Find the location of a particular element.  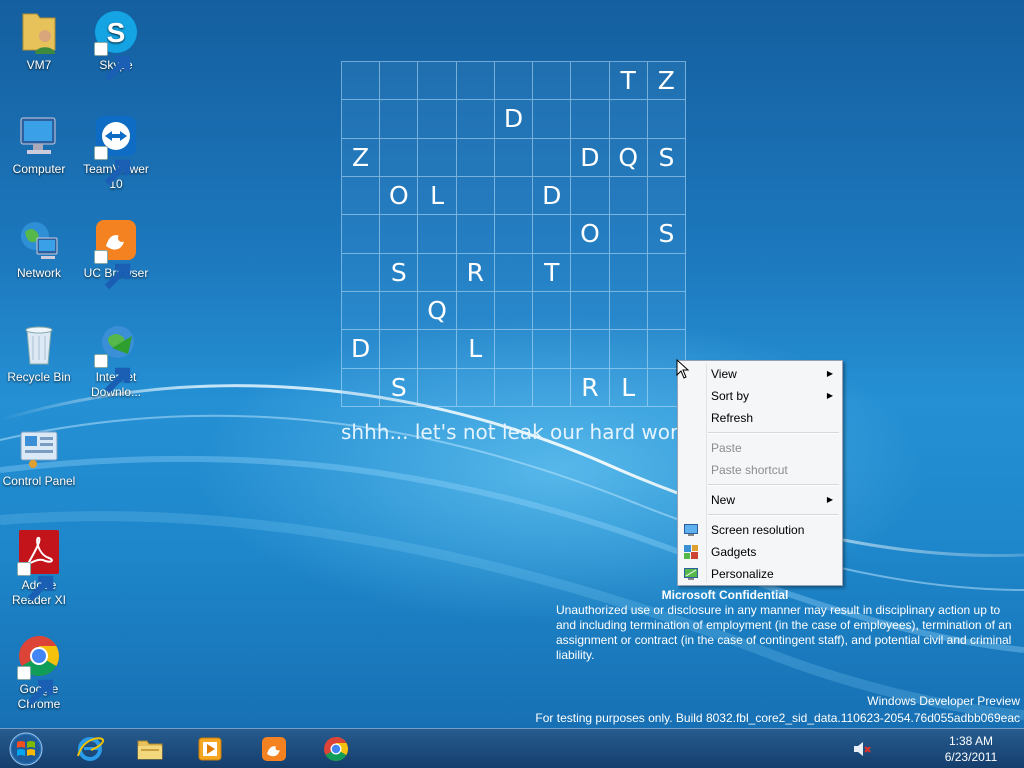

desktop-icon-adobe-reader: Adobe Reader XI is located at coordinates (39, 568).